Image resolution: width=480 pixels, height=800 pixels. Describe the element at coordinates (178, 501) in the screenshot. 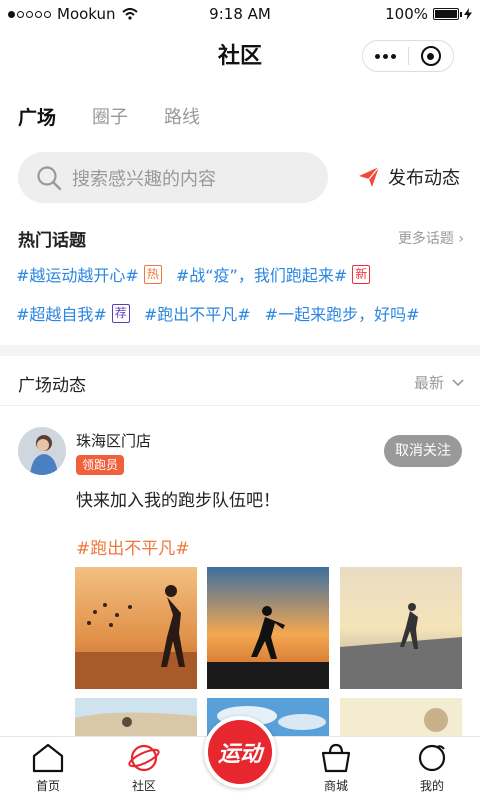

I see `post-text: 快来加入我的跑步队伍吧！` at that location.